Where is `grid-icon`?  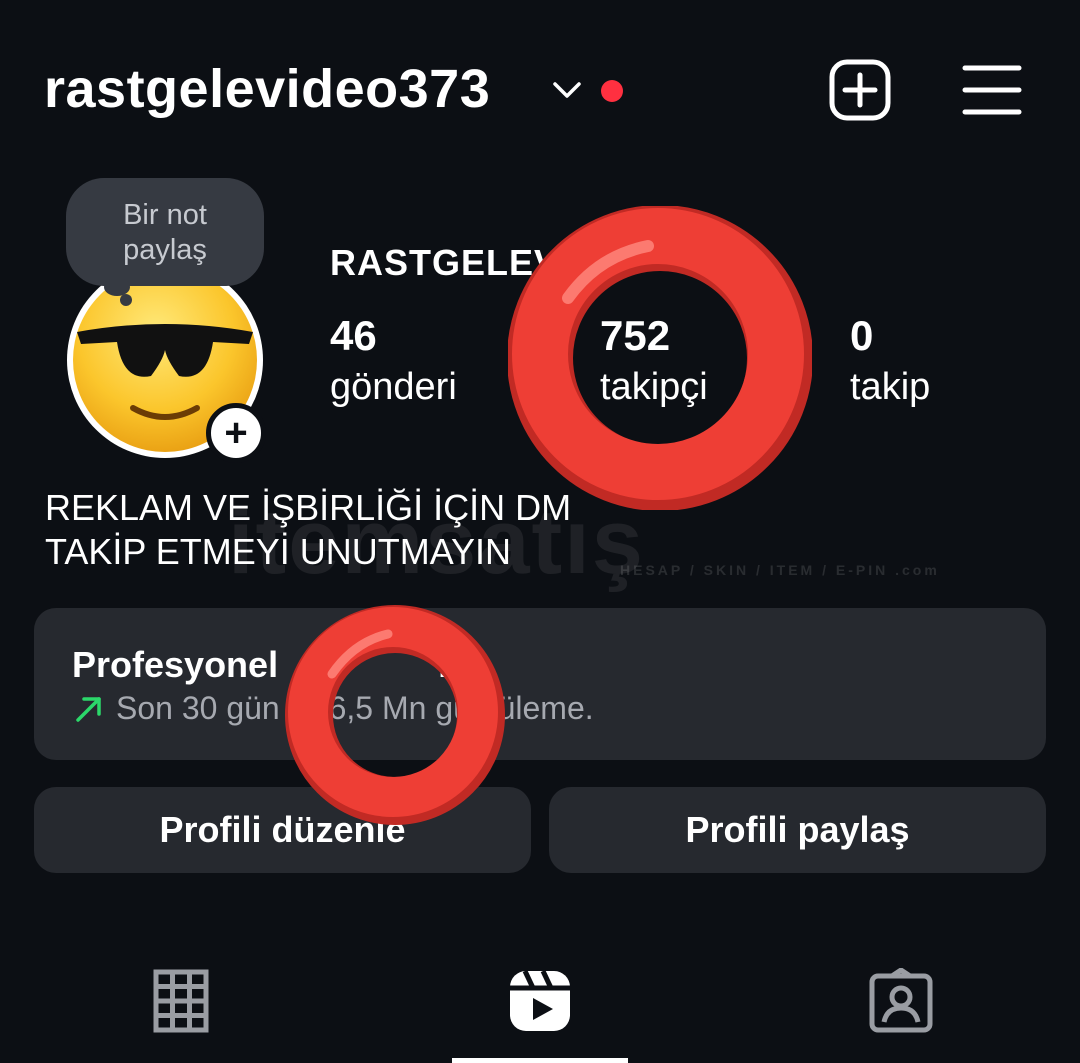 grid-icon is located at coordinates (181, 1001).